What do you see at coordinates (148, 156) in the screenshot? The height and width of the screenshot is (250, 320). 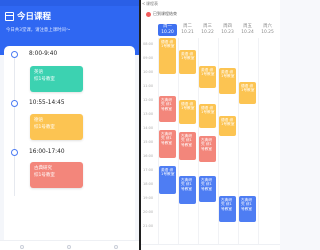 I see `time-label: 16:00` at bounding box center [148, 156].